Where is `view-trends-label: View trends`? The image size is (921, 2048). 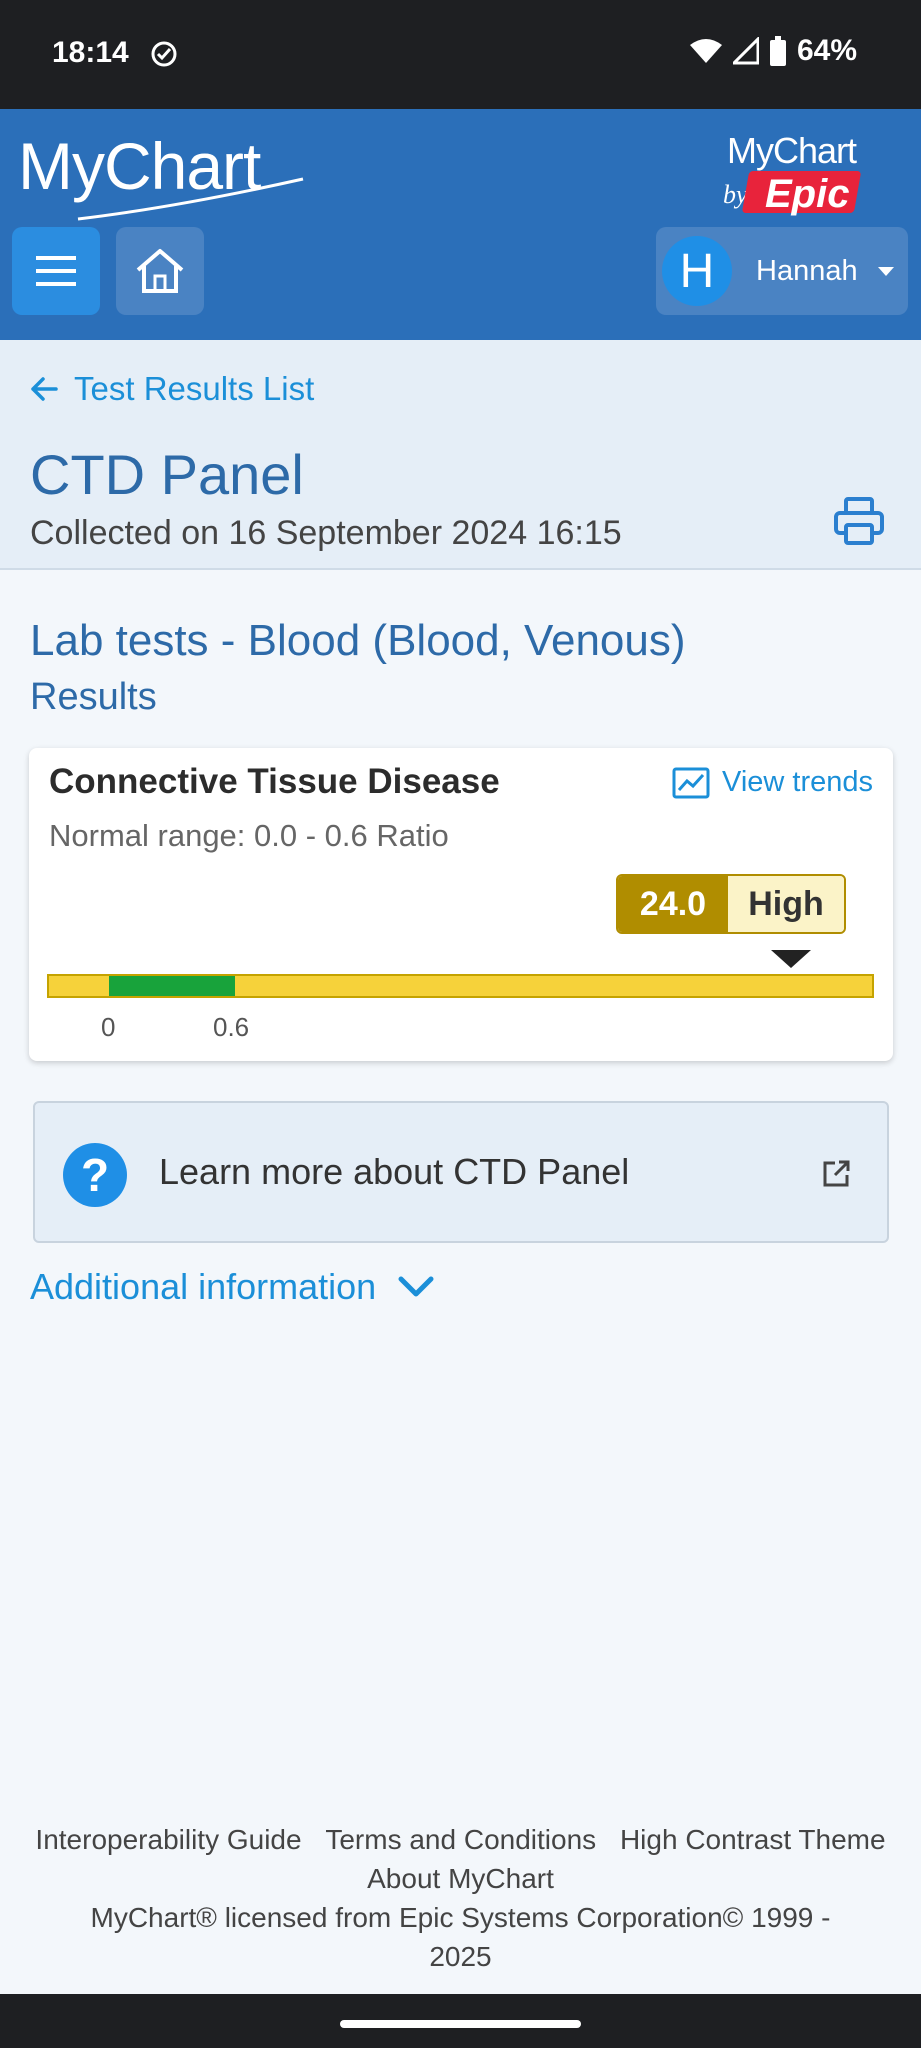 view-trends-label: View trends is located at coordinates (797, 782).